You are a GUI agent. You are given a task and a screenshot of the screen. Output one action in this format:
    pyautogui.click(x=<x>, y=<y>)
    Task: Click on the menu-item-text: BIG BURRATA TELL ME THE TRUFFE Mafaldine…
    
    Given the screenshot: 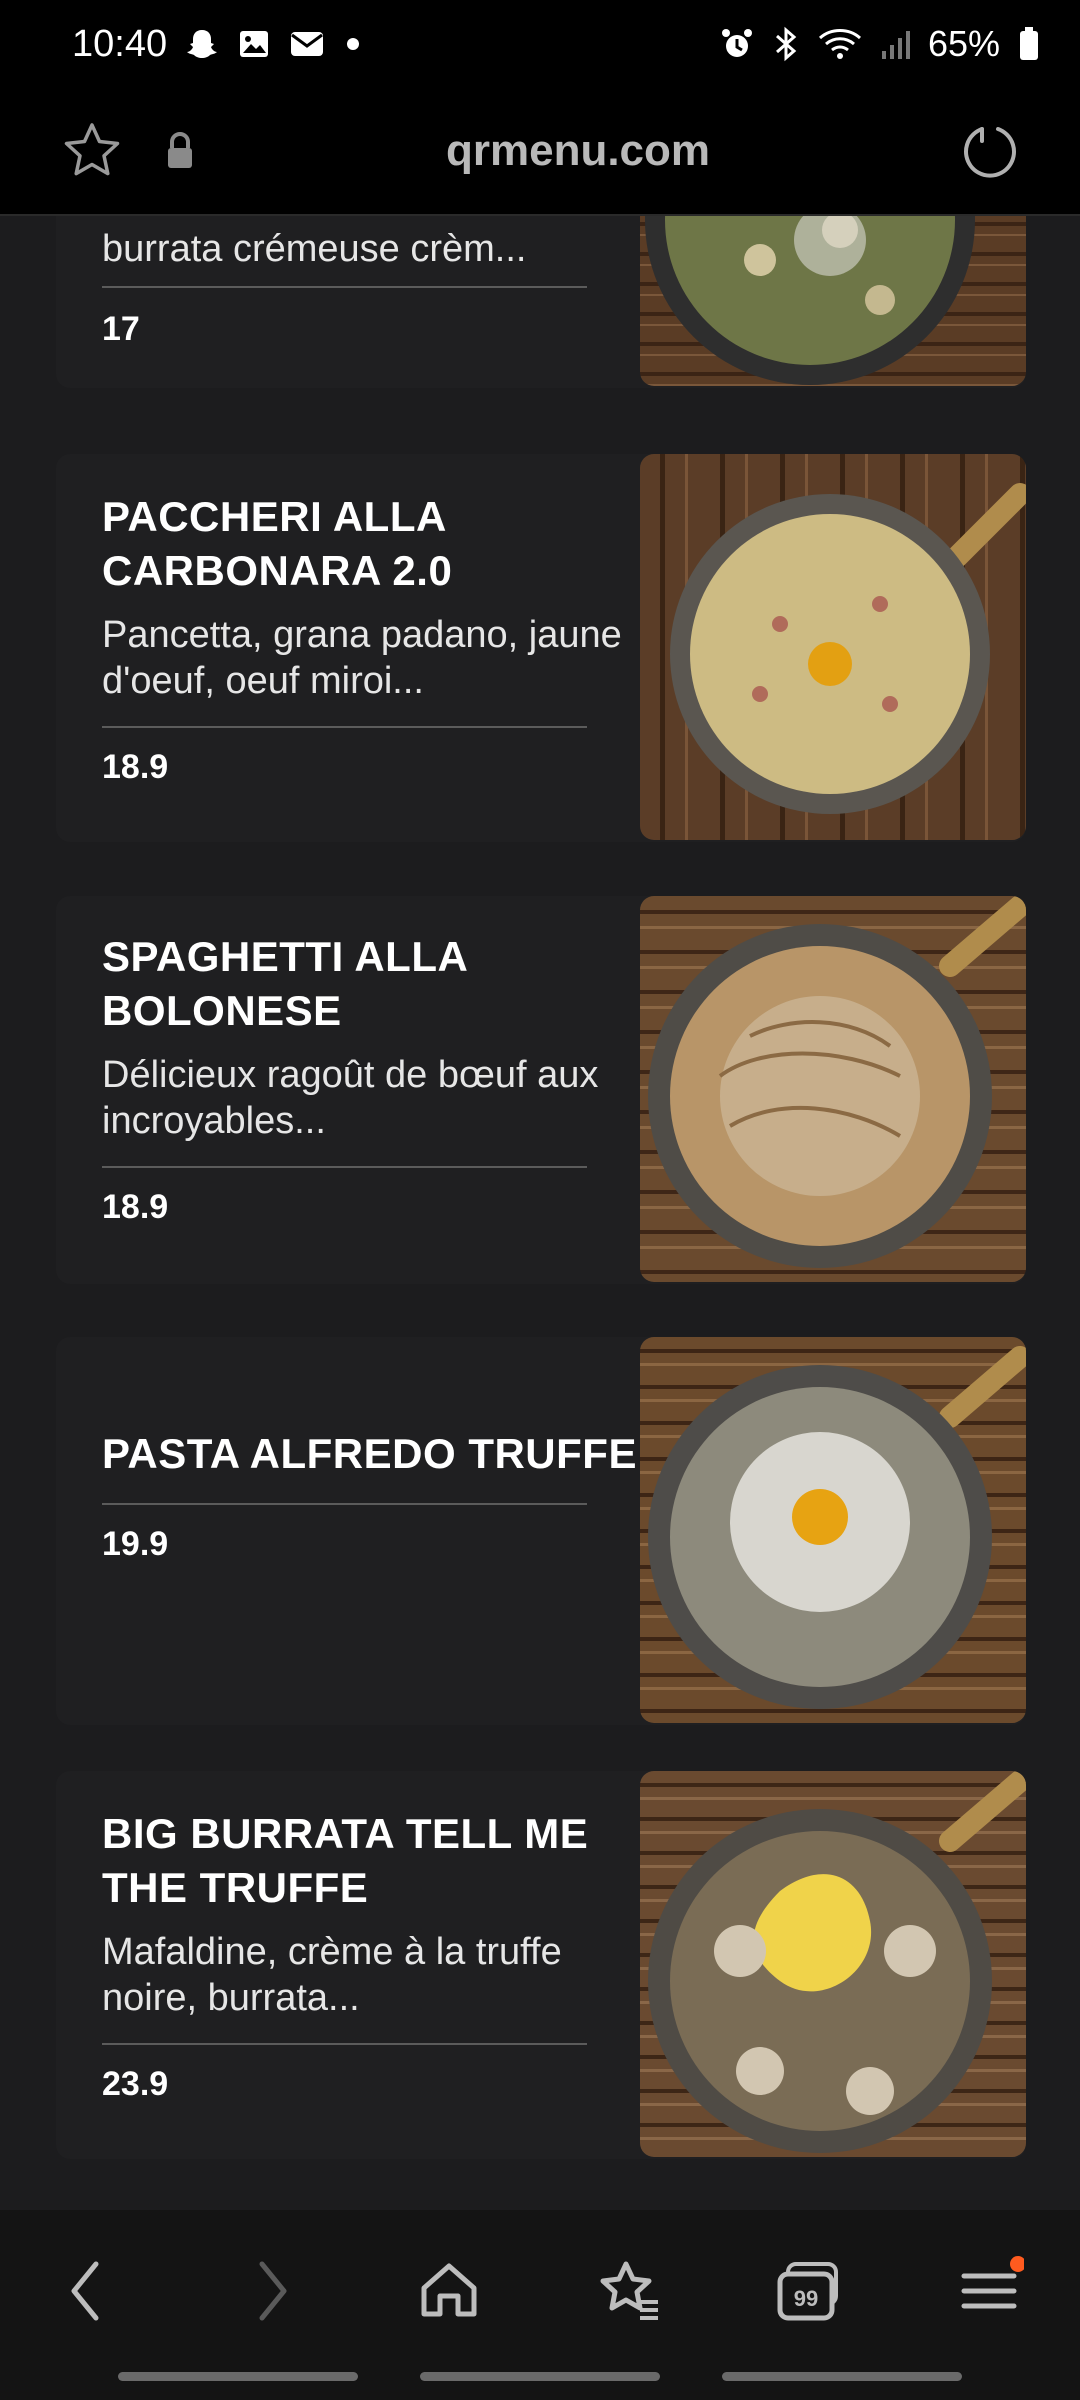 What is the action you would take?
    pyautogui.click(x=377, y=1955)
    